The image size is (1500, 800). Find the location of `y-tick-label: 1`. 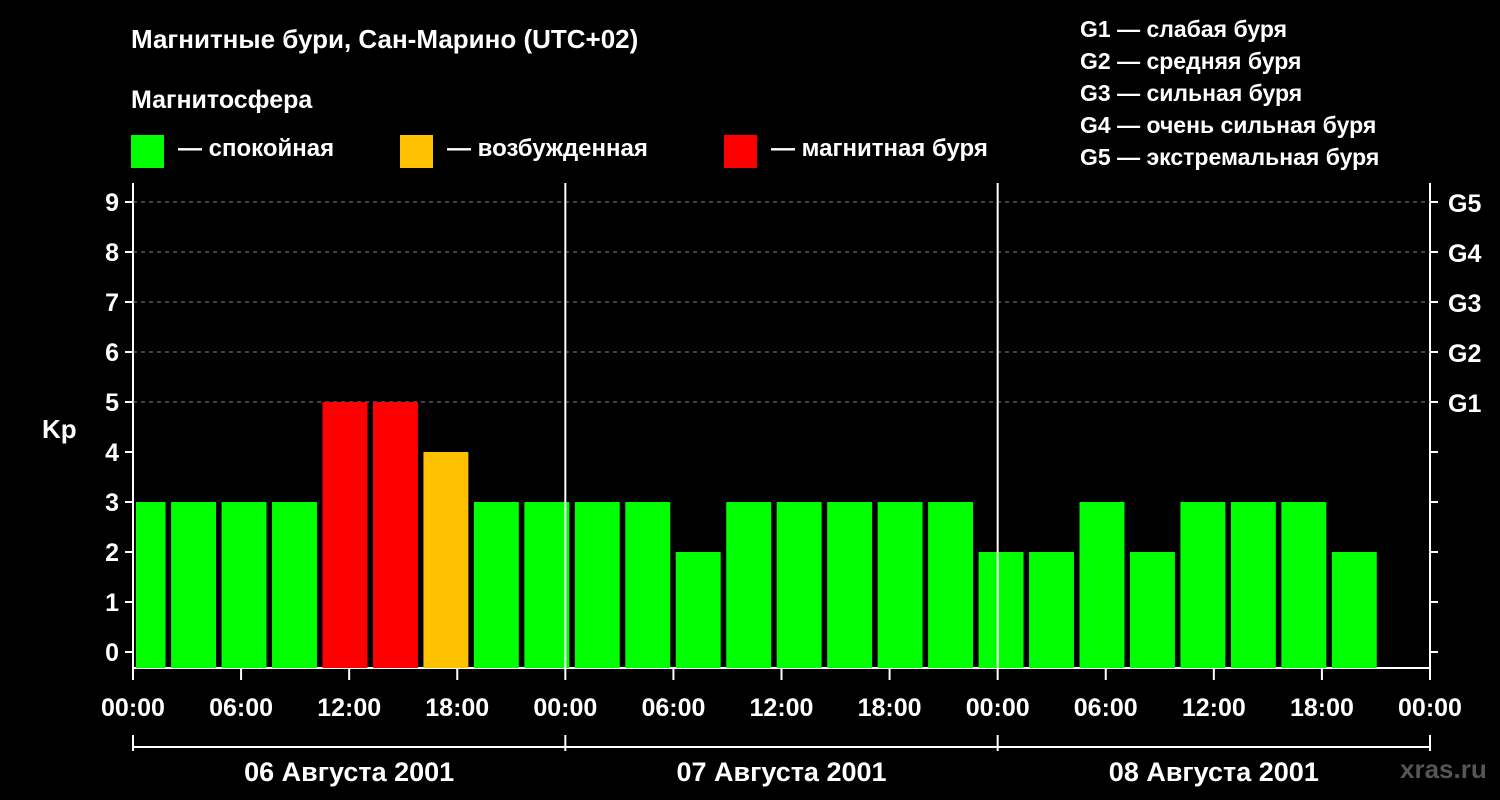

y-tick-label: 1 is located at coordinates (112, 603).